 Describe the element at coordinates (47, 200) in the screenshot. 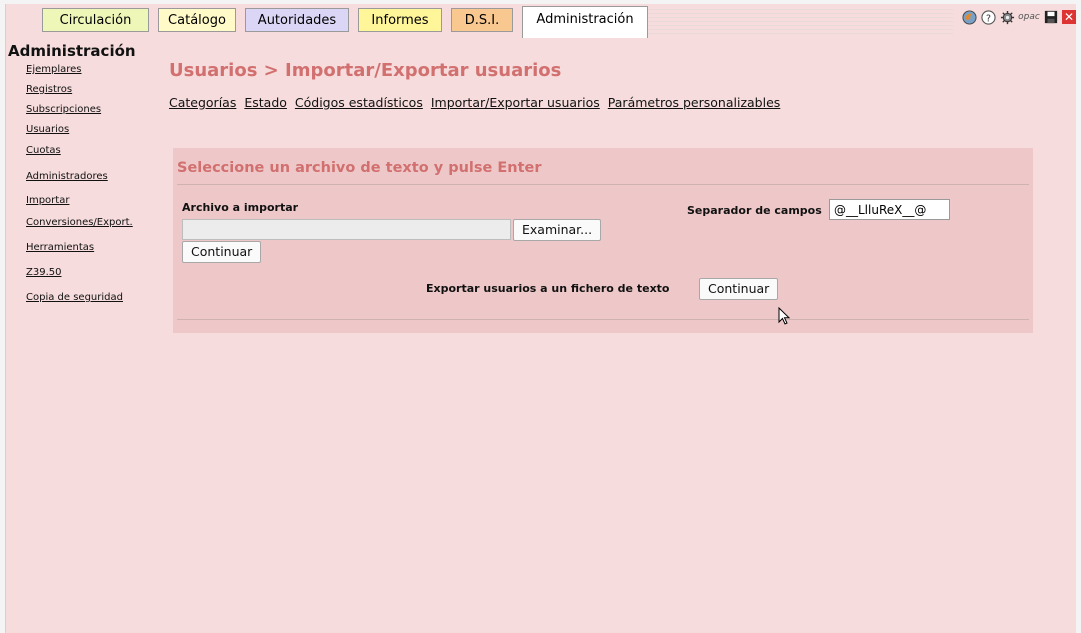

I see `menu-item-importar: Importar` at that location.